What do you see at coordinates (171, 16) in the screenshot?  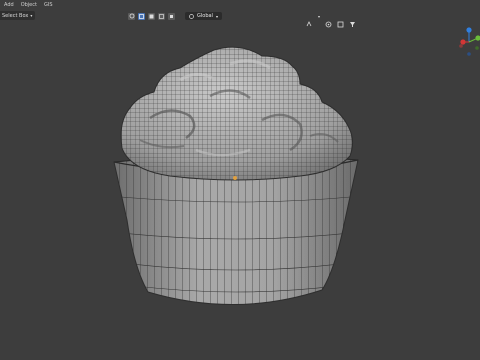 I see `select-mode-intersect-icon` at bounding box center [171, 16].